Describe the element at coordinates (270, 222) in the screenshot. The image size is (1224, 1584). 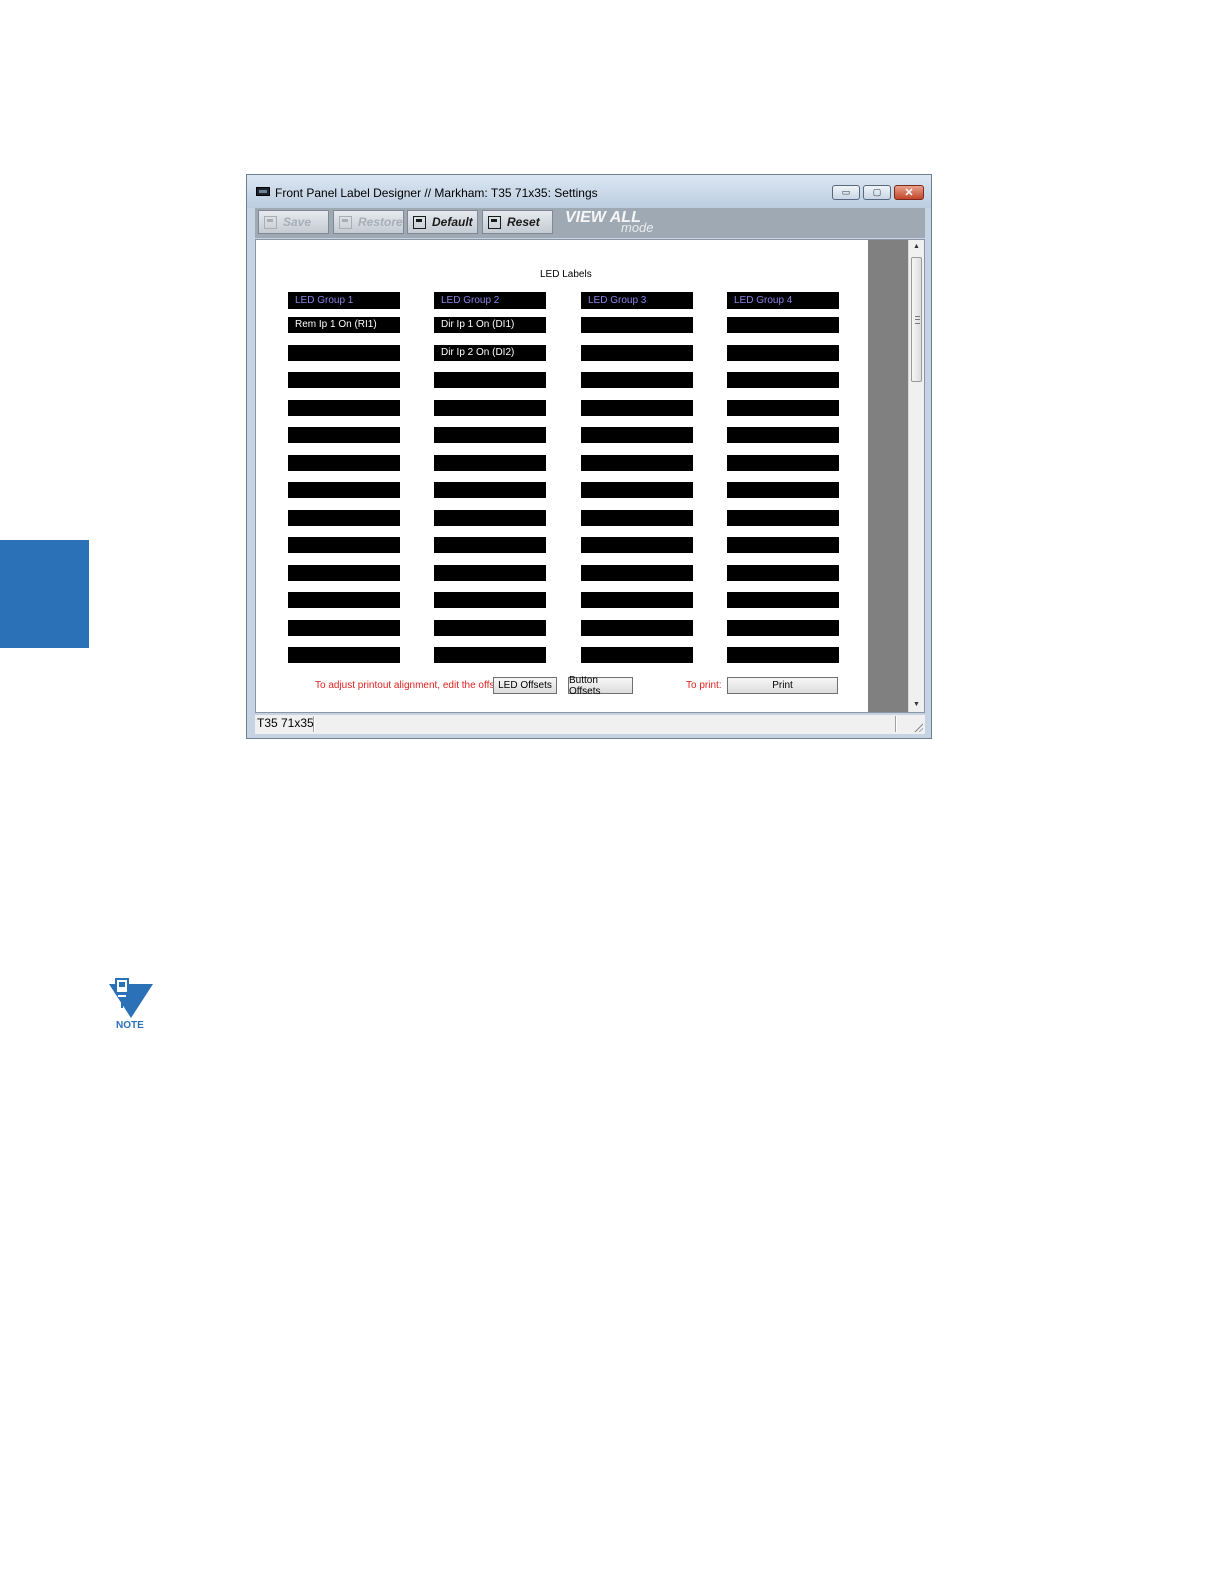
I see `save-icon` at that location.